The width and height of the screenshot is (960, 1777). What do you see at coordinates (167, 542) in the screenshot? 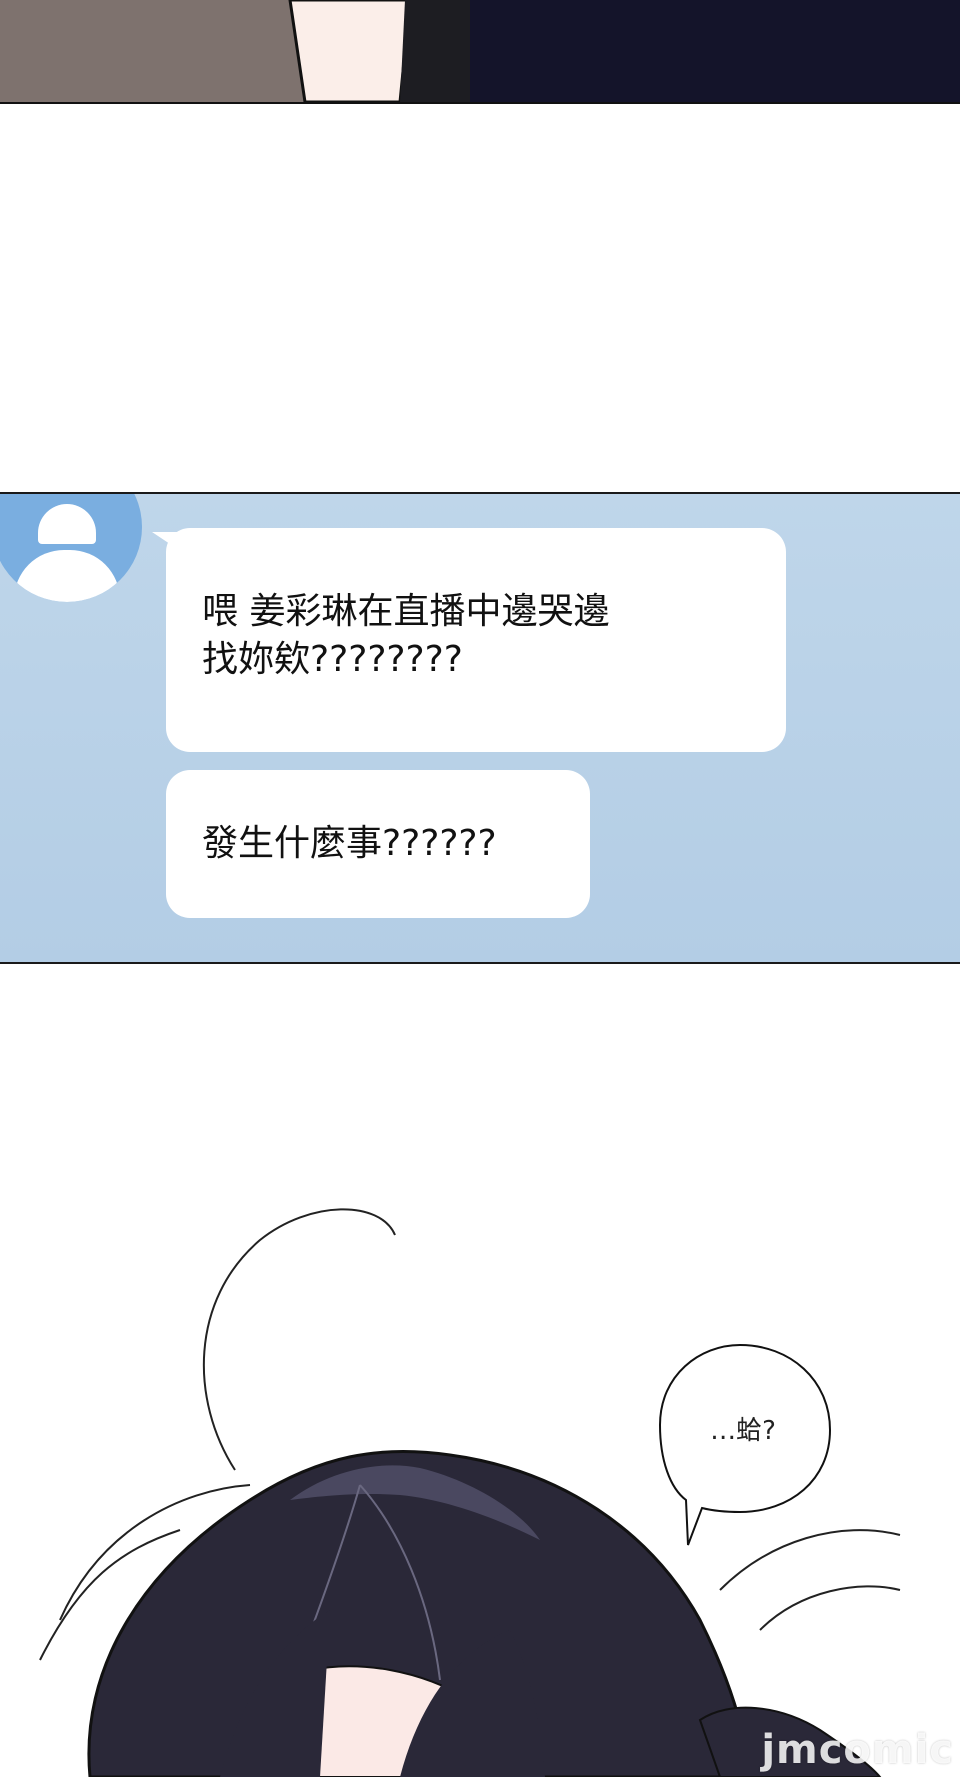
I see `bubble-tail` at bounding box center [167, 542].